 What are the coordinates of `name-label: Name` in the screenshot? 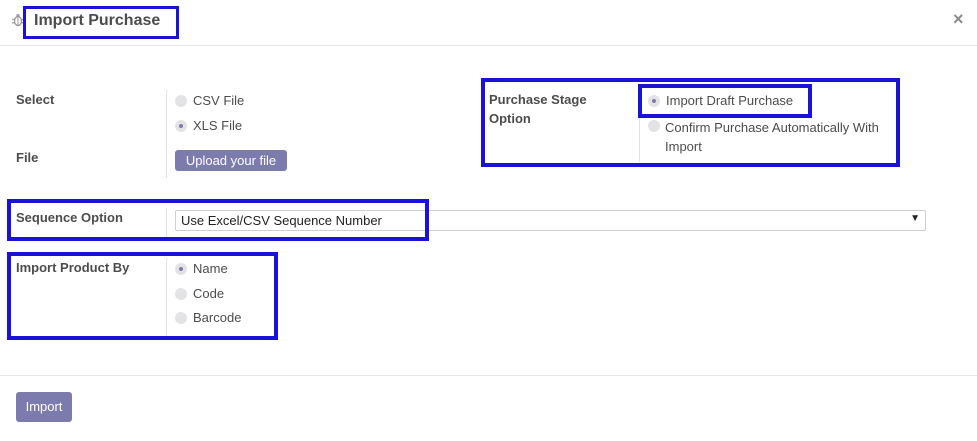 It's located at (210, 268).